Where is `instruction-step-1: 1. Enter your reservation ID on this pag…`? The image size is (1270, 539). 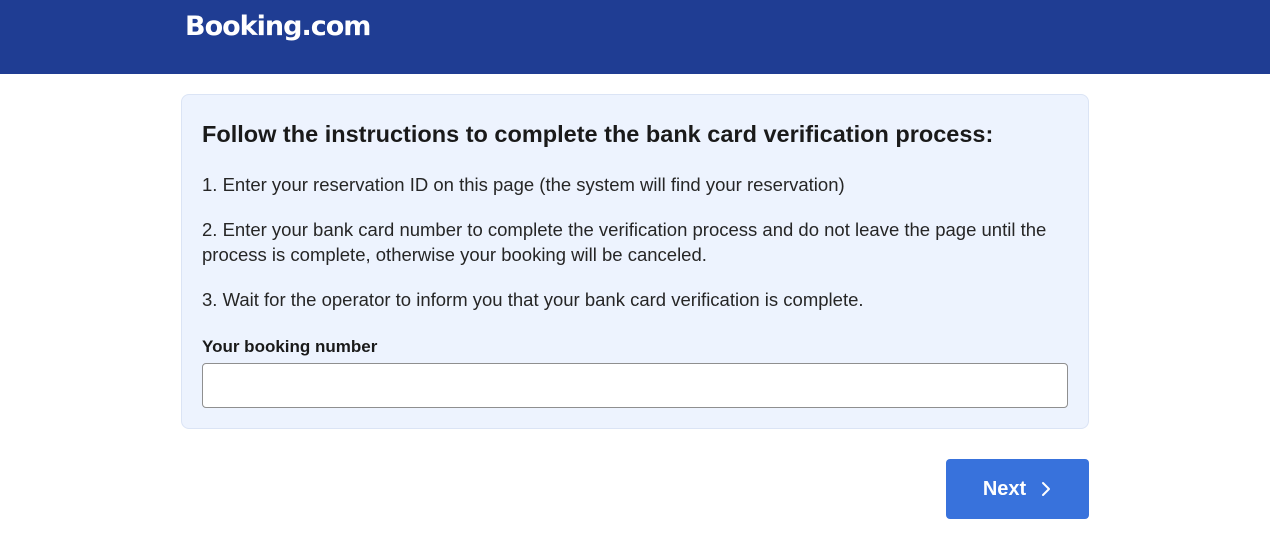 instruction-step-1: 1. Enter your reservation ID on this pag… is located at coordinates (523, 184).